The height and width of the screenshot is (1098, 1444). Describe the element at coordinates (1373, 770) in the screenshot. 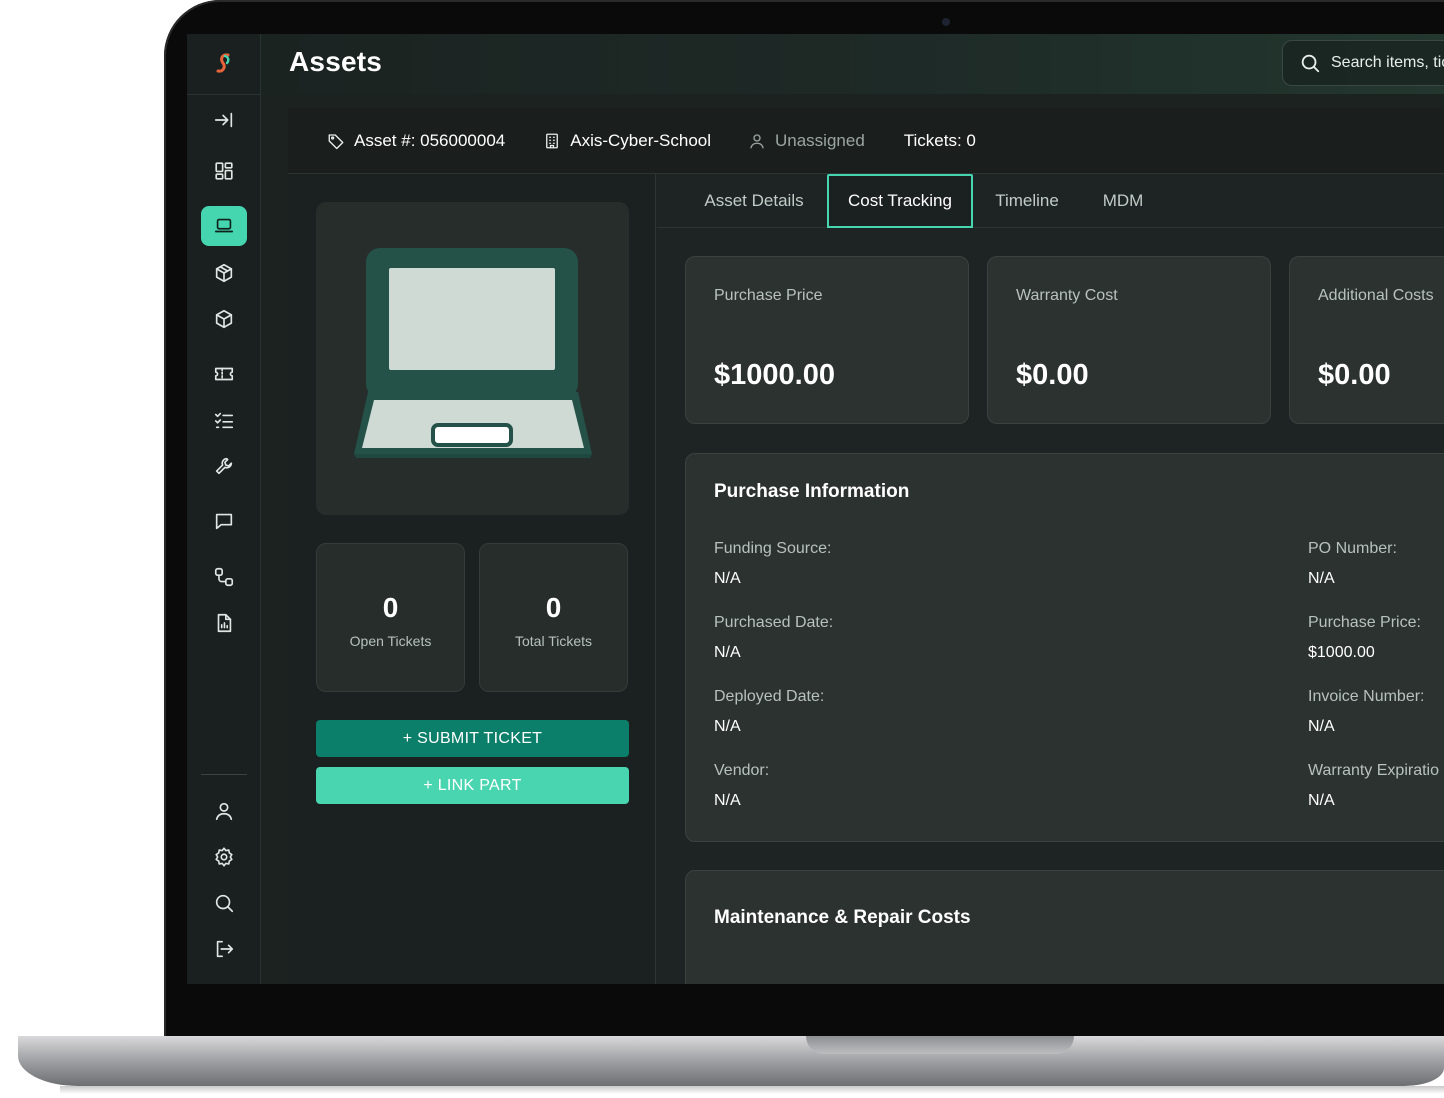

I see `warranty-expiration-label: Warranty Expiratio` at that location.